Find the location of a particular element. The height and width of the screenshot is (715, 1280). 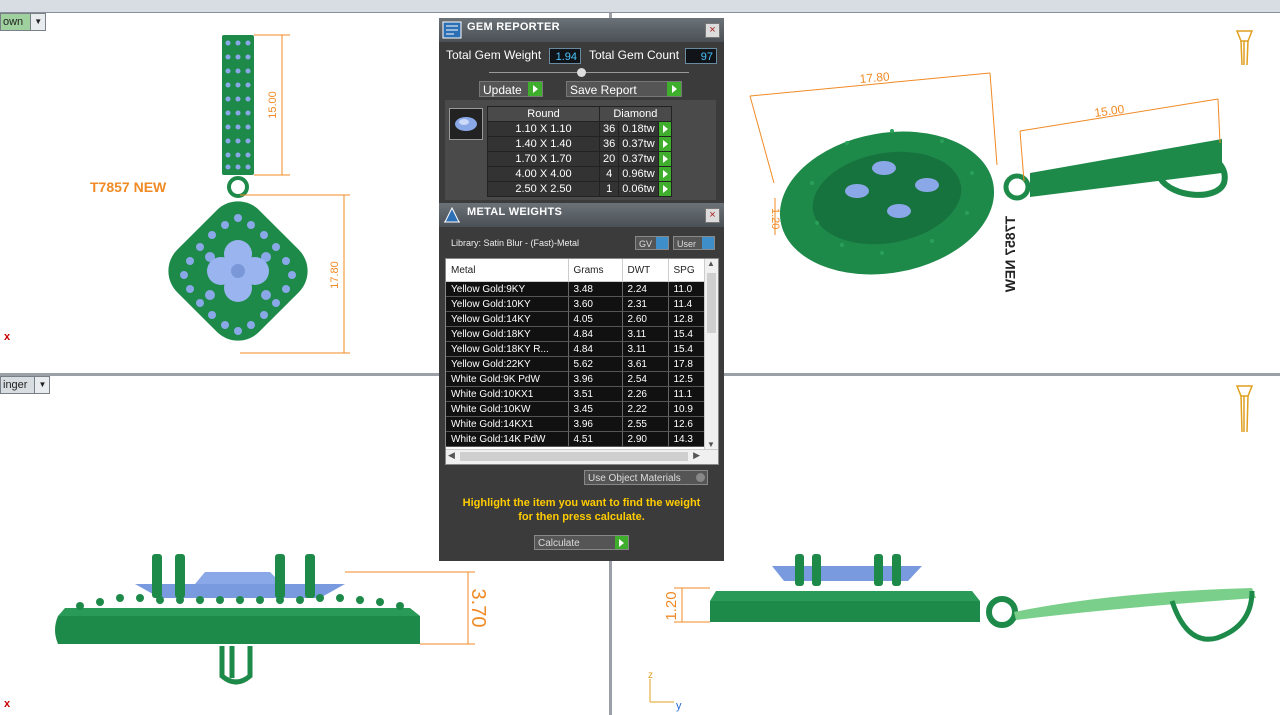

total-gem-count-label: Total Gem Count is located at coordinates (634, 55).